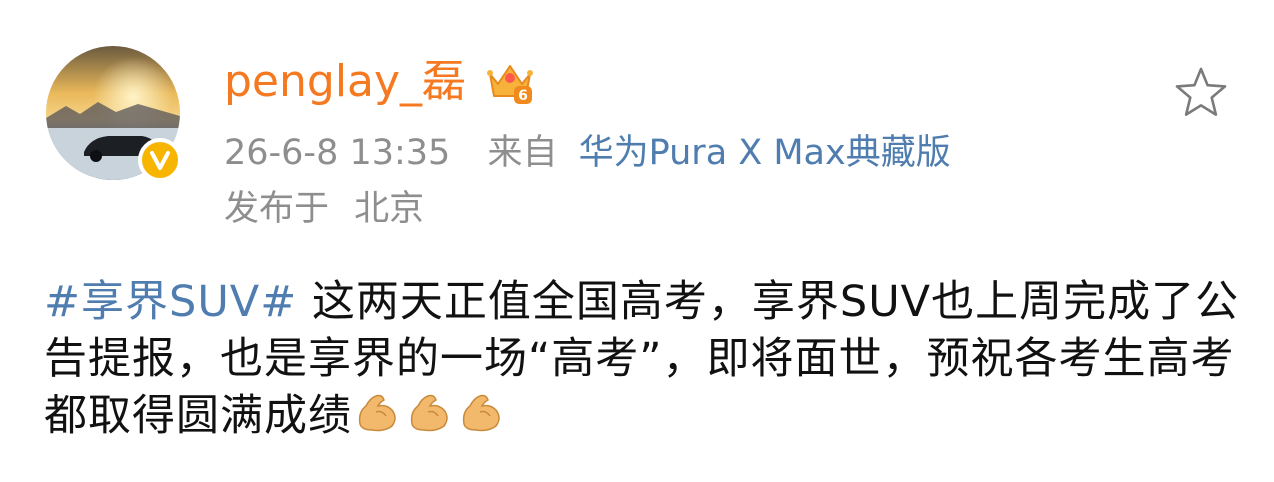  Describe the element at coordinates (510, 82) in the screenshot. I see `crown-icon: 6` at that location.